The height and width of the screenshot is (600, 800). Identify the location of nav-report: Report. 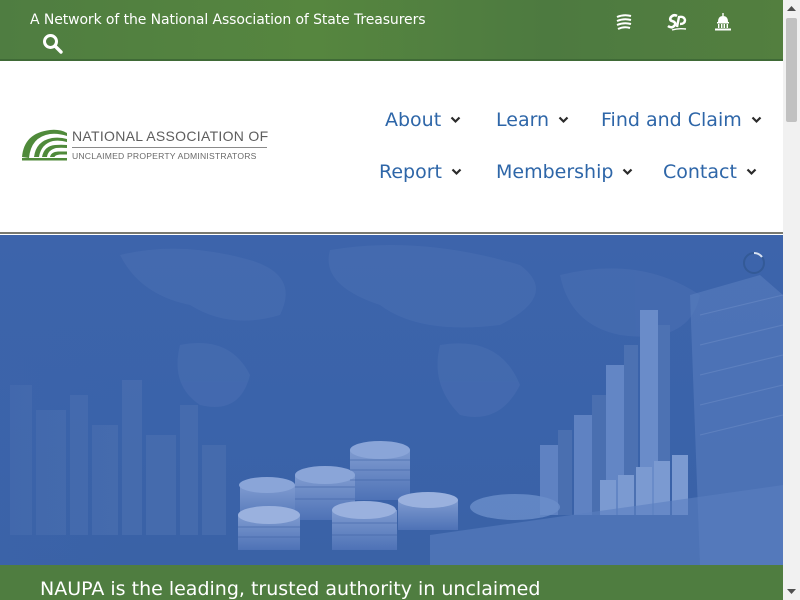
(420, 172).